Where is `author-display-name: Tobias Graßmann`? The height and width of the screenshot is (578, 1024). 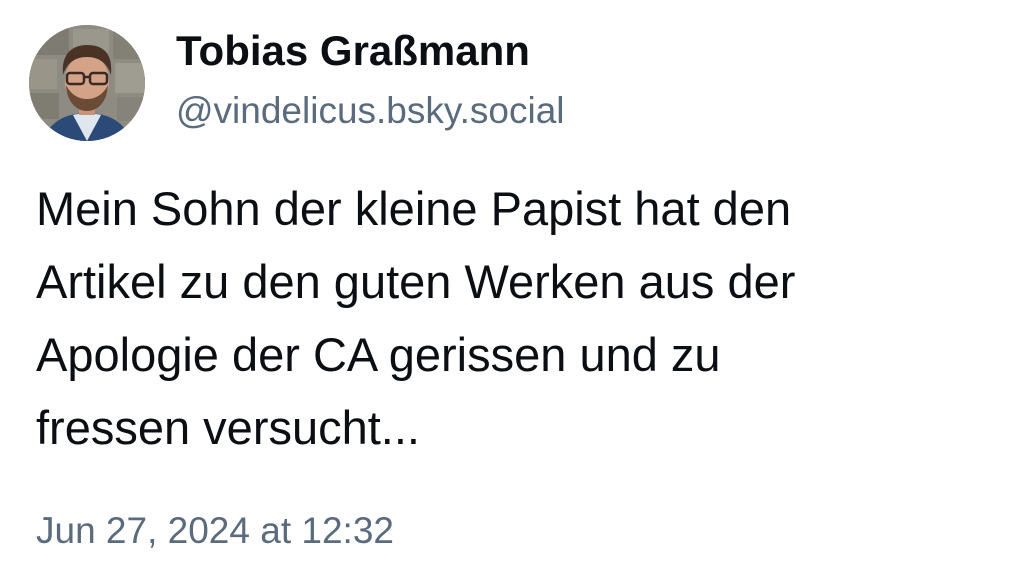
author-display-name: Tobias Graßmann is located at coordinates (353, 51).